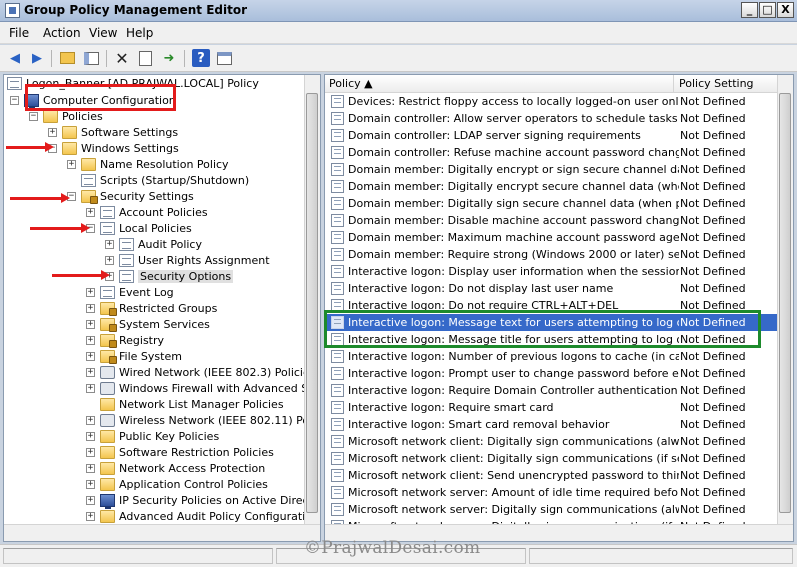  What do you see at coordinates (175, 468) in the screenshot?
I see `tree-item-network-access-protection: + Network Access Protection` at bounding box center [175, 468].